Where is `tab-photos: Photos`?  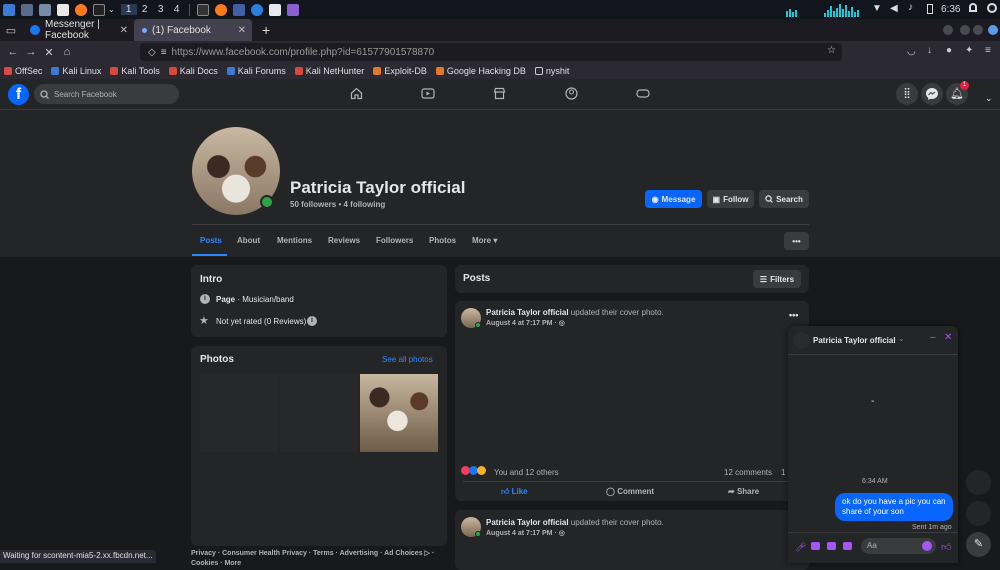 tab-photos: Photos is located at coordinates (442, 240).